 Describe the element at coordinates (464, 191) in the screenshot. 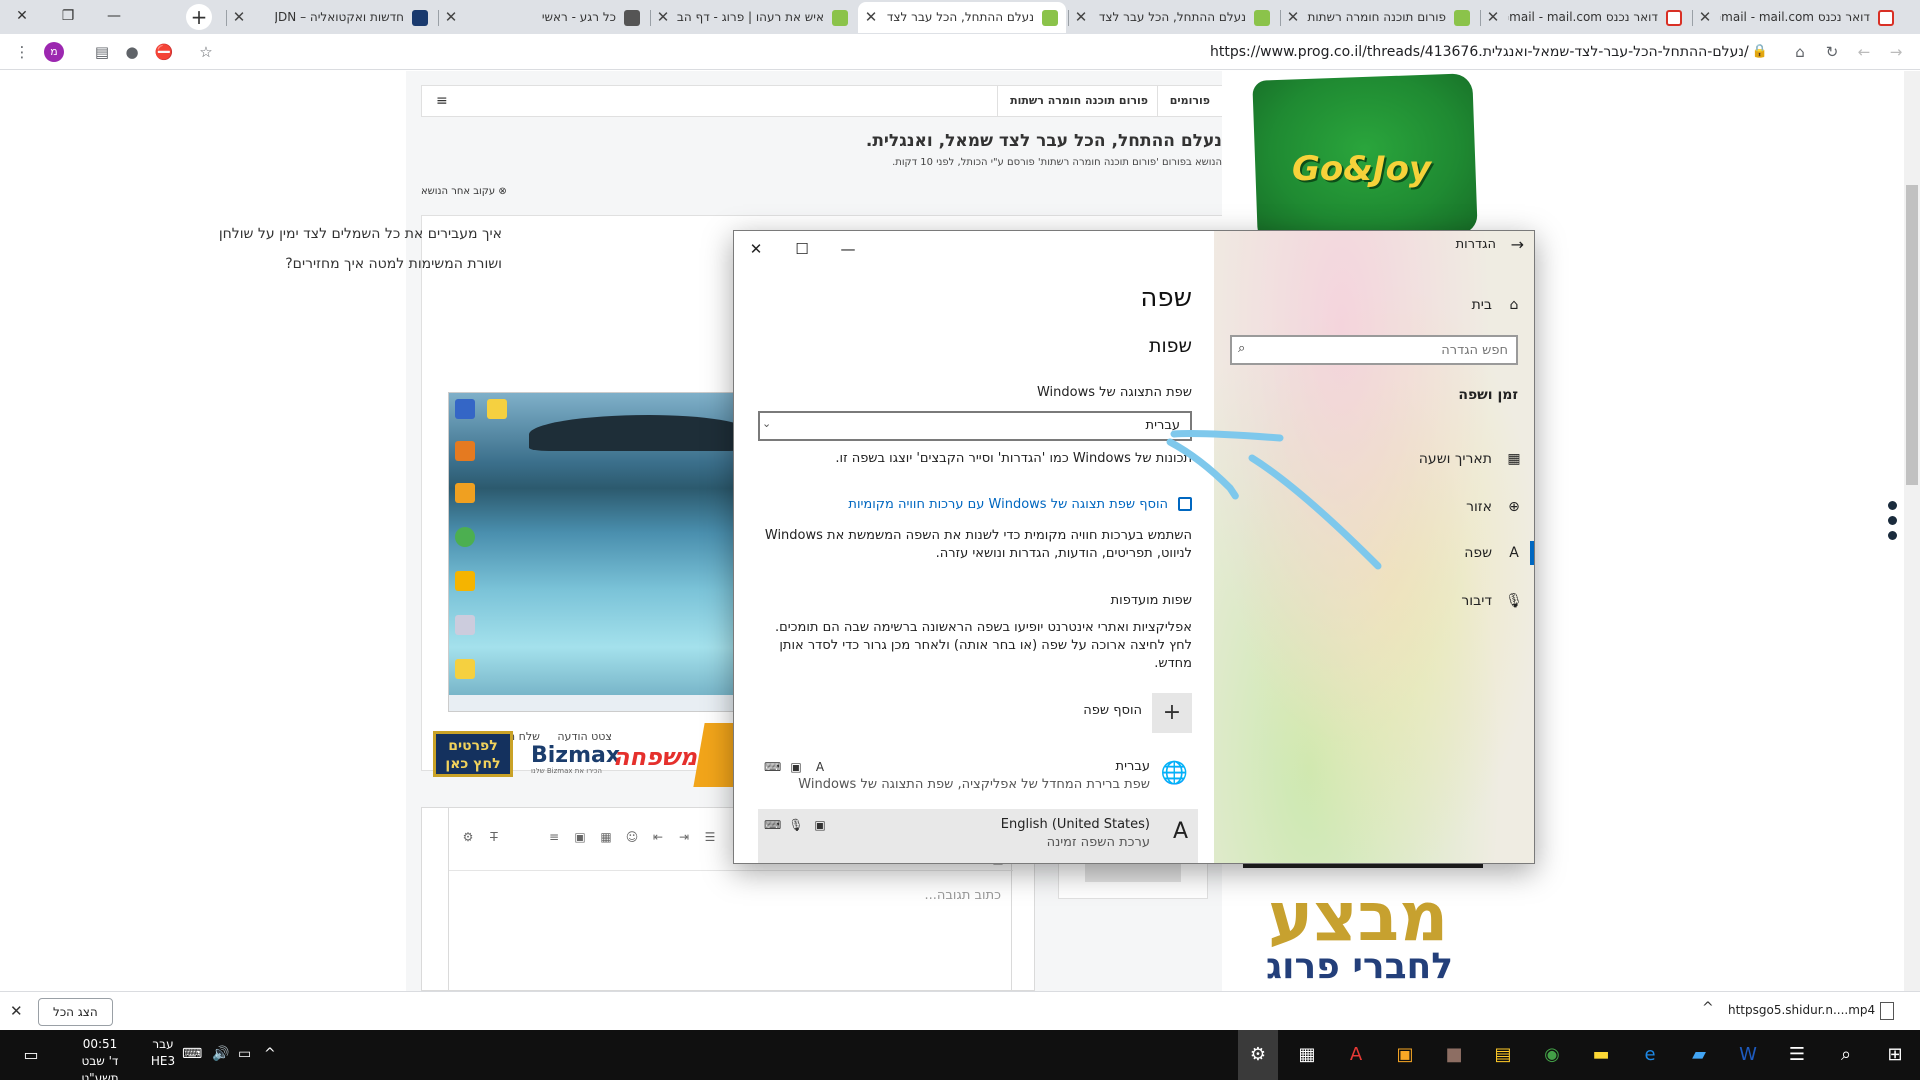

I see `follow-thread-link: ⊗ עקוב אחר הנושא` at that location.